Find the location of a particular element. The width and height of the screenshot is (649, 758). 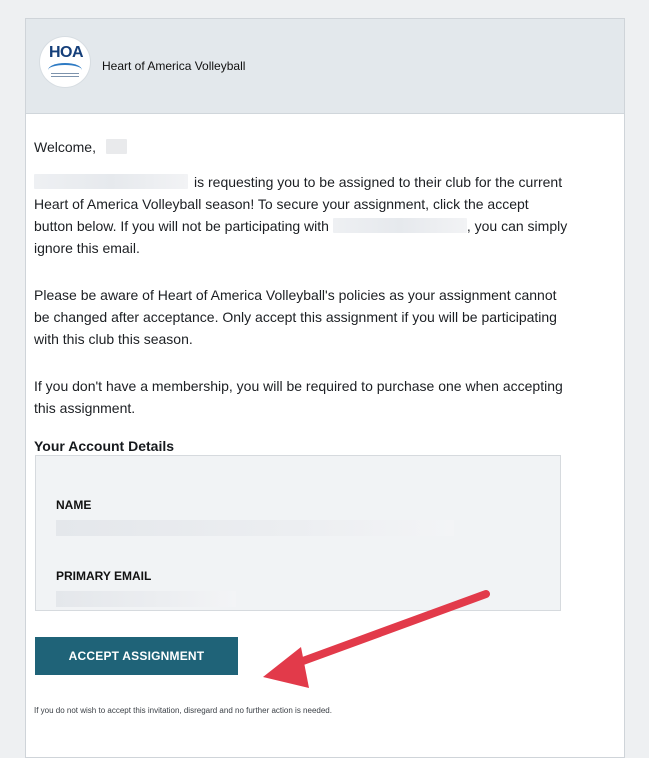

primary-email-label: PRIMARY EMAIL is located at coordinates (104, 576).